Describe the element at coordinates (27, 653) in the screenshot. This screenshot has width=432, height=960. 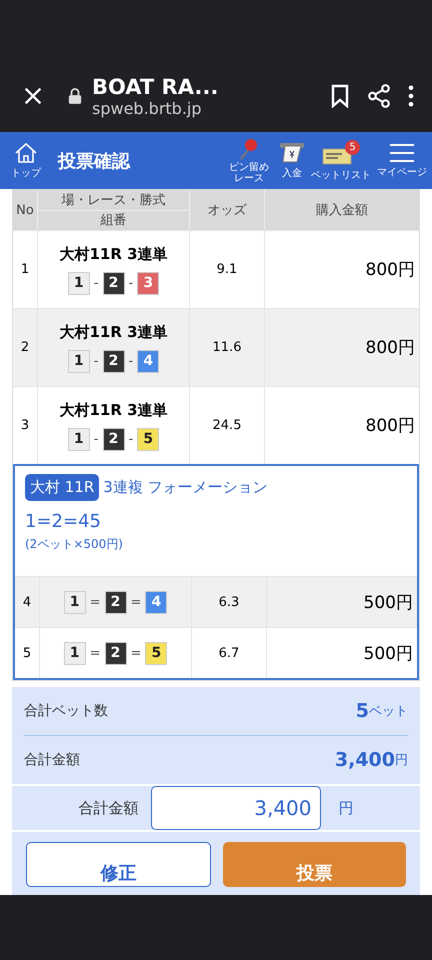
I see `table-cell: 5` at that location.